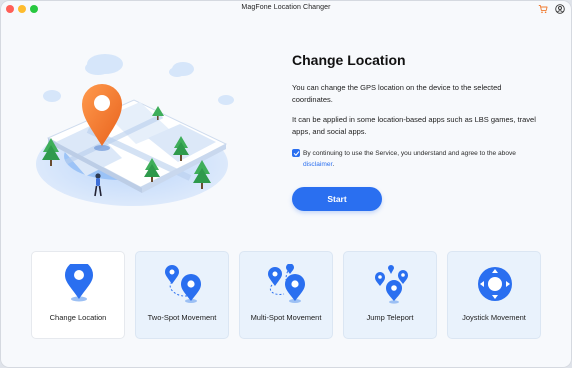  What do you see at coordinates (337, 199) in the screenshot?
I see `start-button: Start` at bounding box center [337, 199].